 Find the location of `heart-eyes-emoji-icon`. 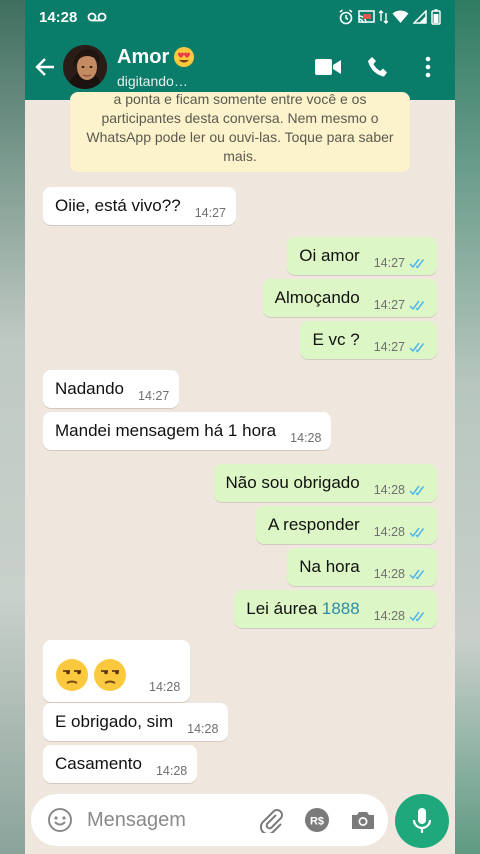

heart-eyes-emoji-icon is located at coordinates (184, 57).